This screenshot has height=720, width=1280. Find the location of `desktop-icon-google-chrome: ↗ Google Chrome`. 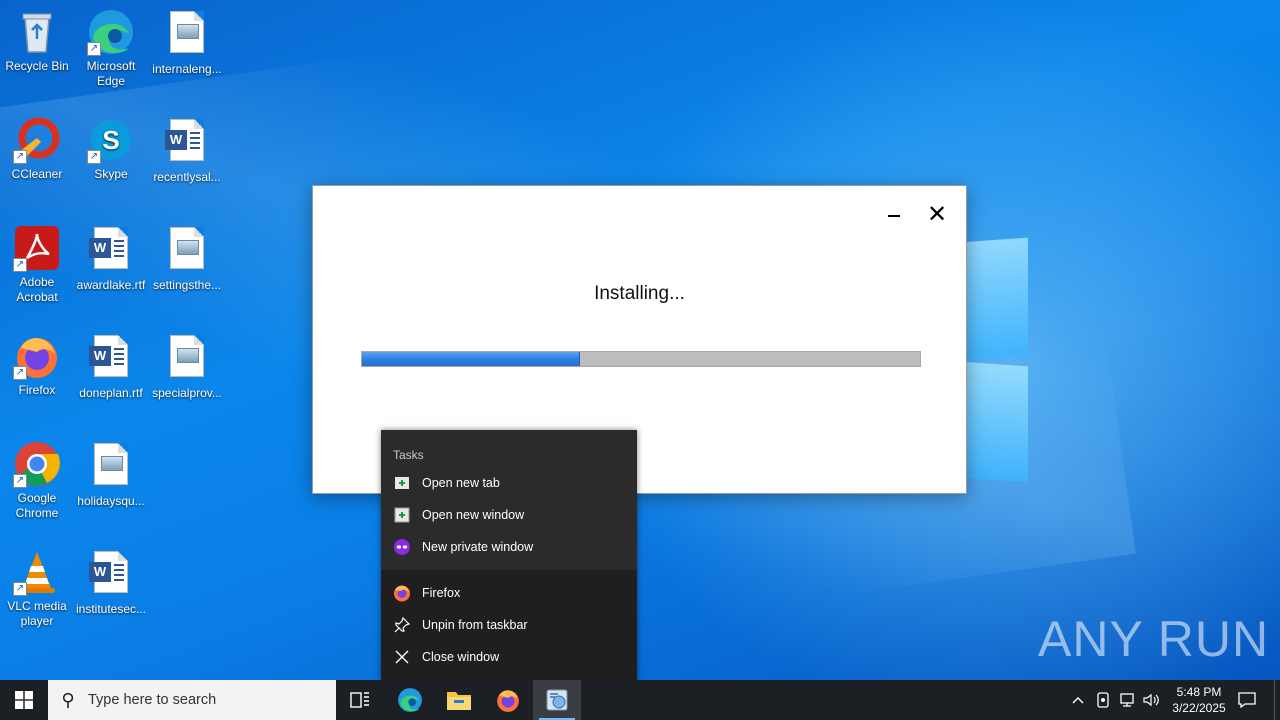

desktop-icon-google-chrome: ↗ Google Chrome is located at coordinates (37, 480).